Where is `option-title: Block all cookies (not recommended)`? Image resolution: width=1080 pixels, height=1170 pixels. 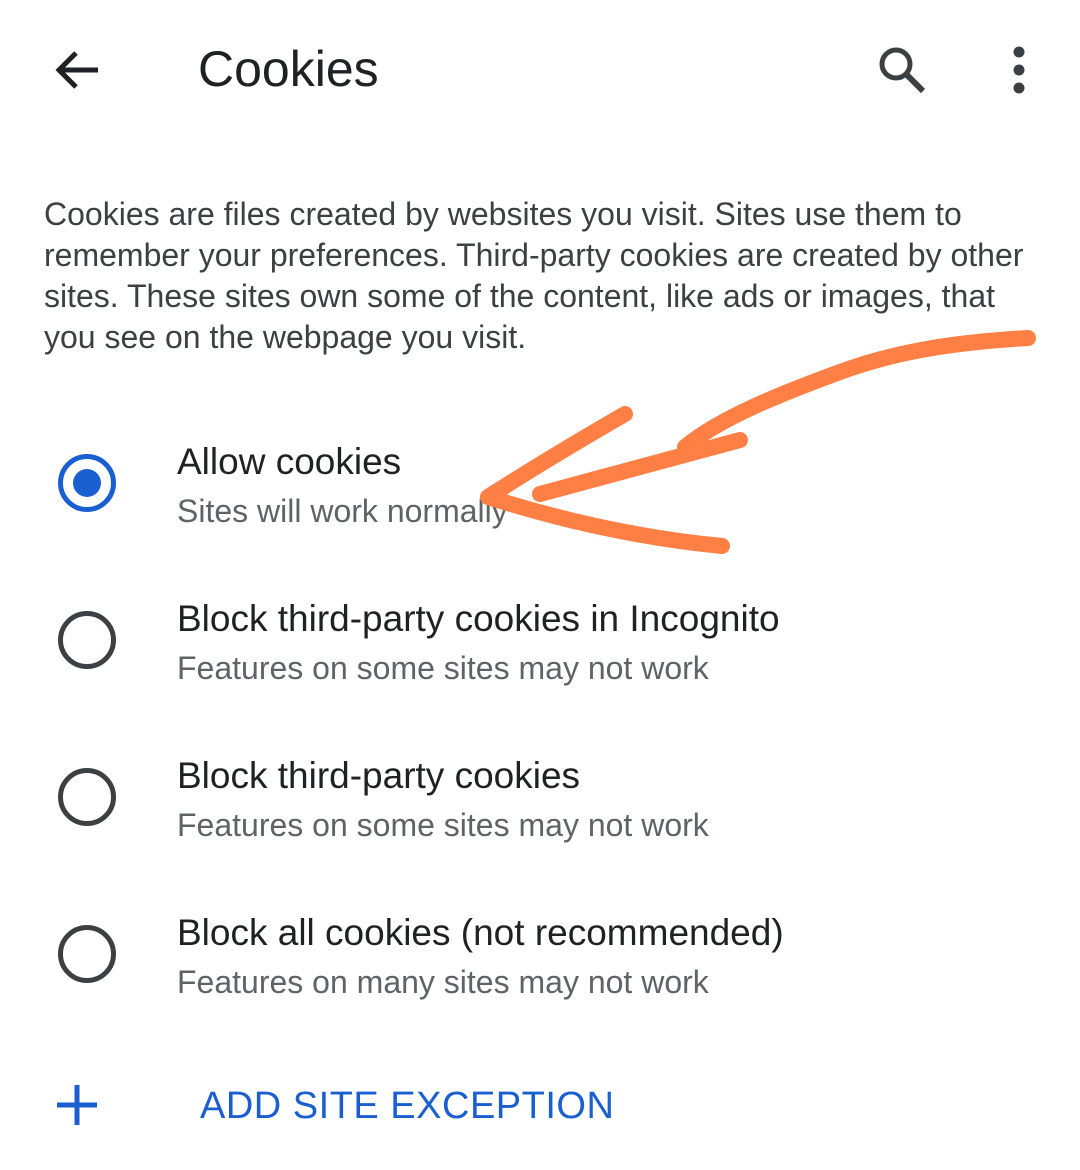 option-title: Block all cookies (not recommended) is located at coordinates (480, 932).